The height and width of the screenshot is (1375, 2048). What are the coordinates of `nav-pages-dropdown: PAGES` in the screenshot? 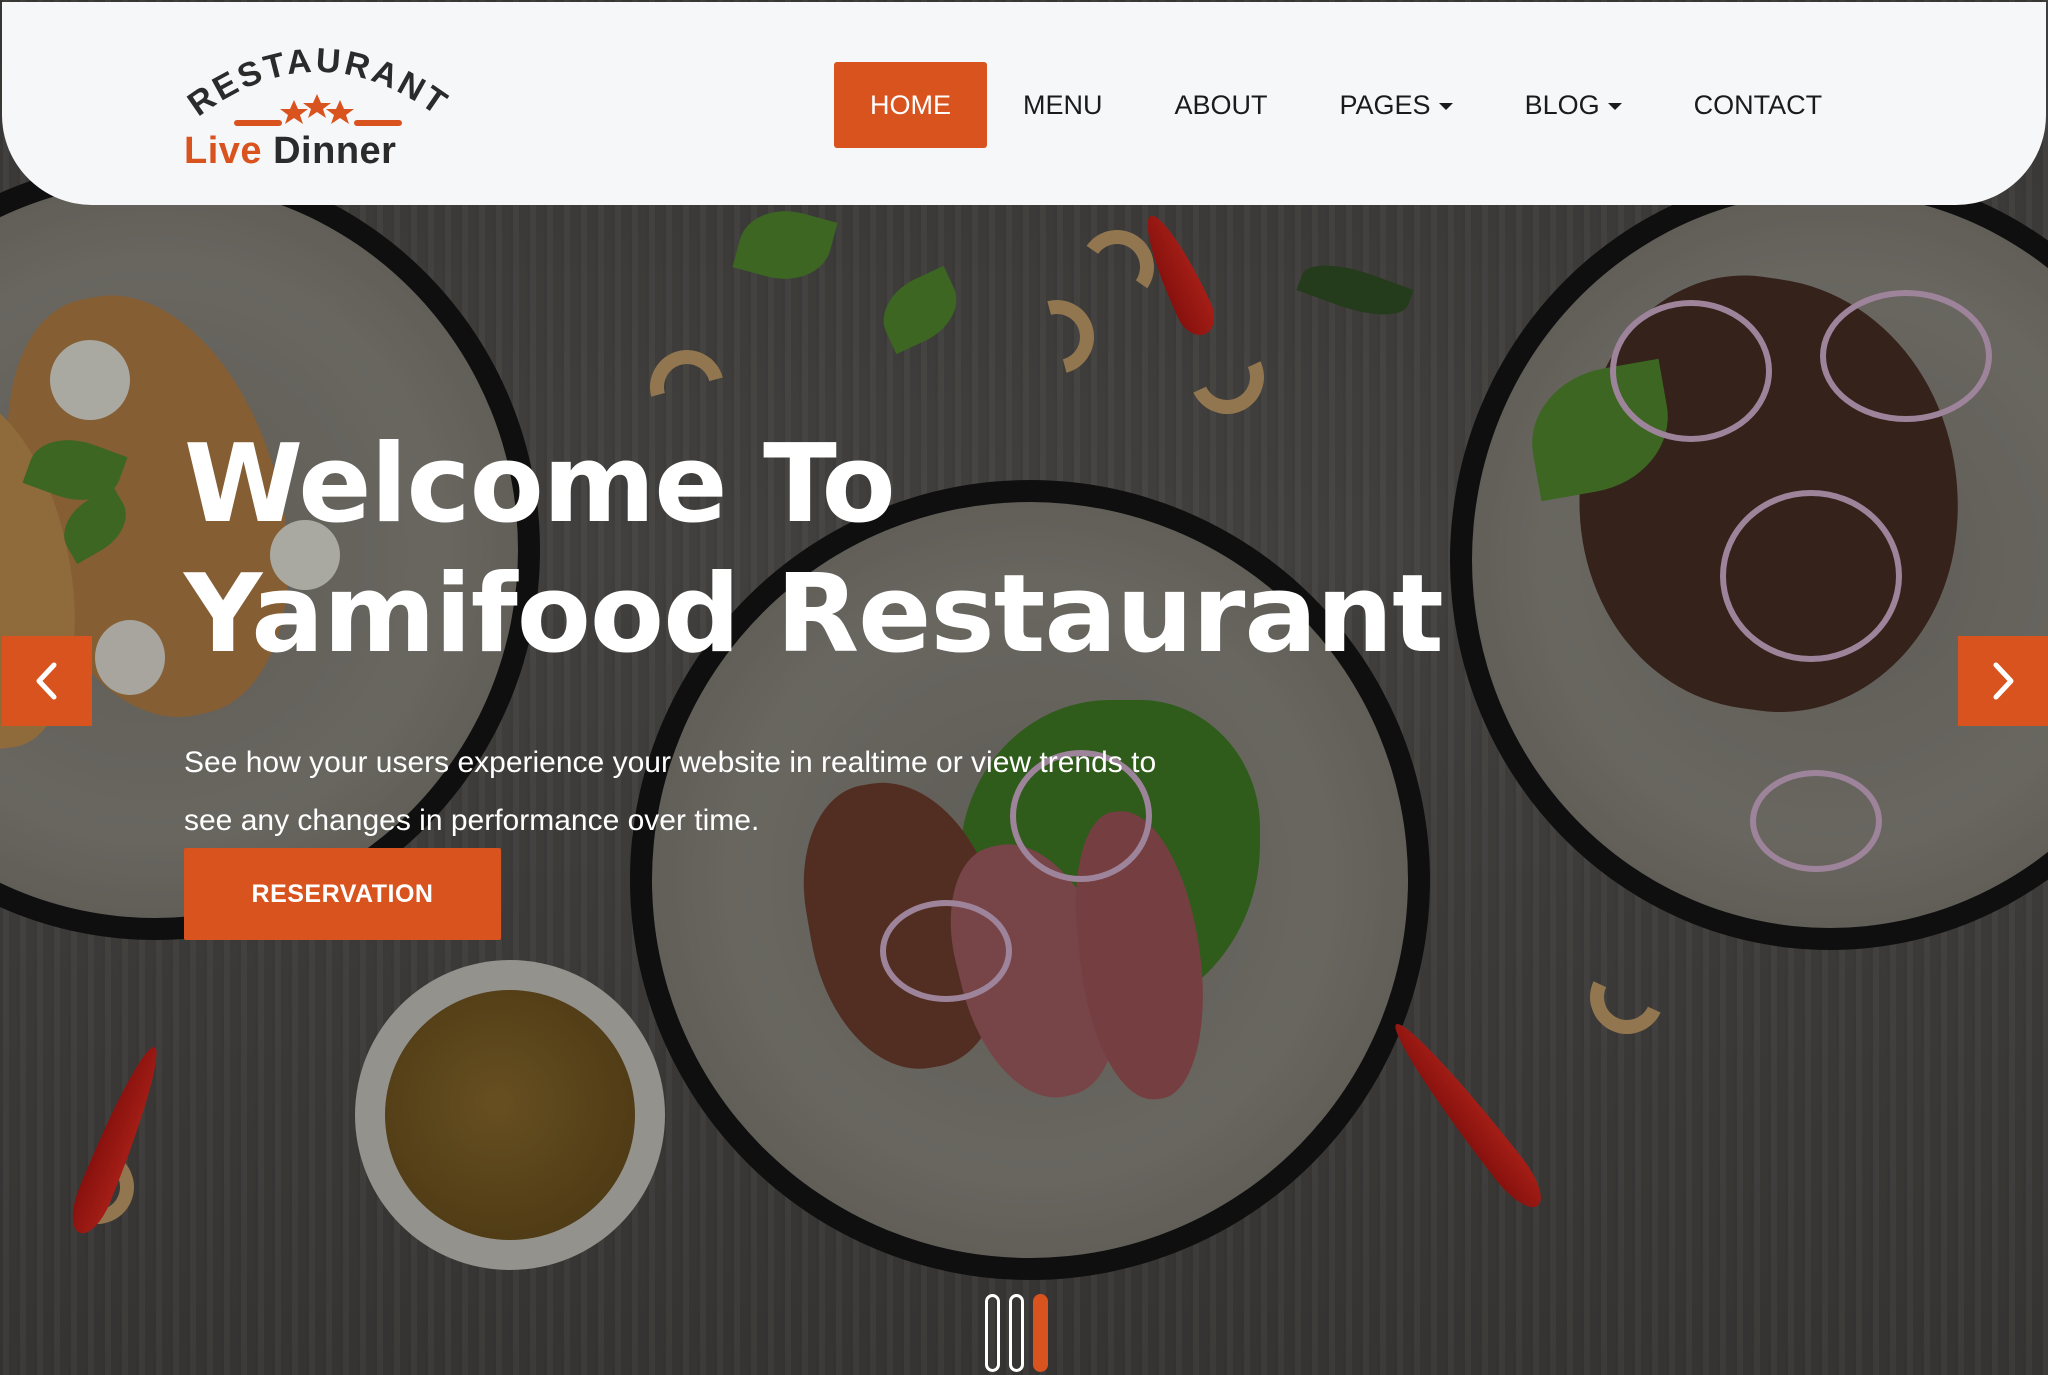 It's located at (1396, 105).